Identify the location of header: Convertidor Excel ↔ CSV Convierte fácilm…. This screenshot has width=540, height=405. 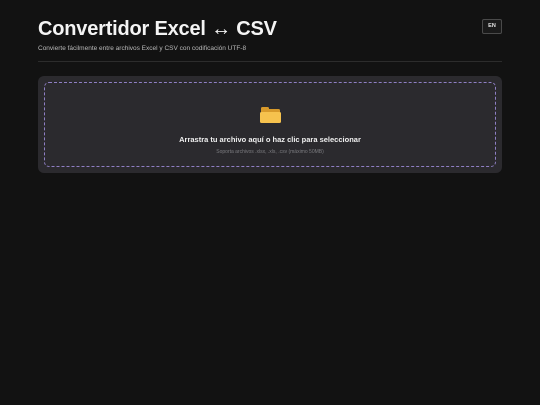
(270, 39).